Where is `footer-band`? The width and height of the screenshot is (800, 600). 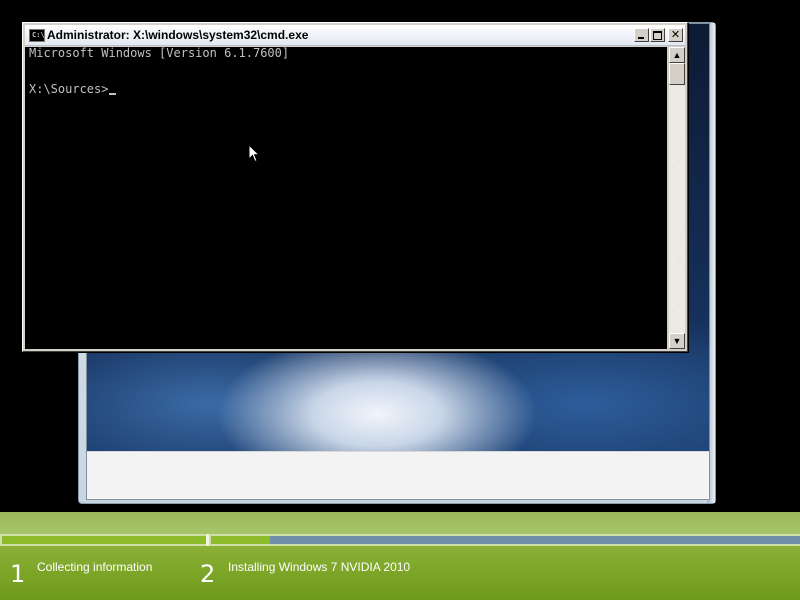
footer-band is located at coordinates (400, 523).